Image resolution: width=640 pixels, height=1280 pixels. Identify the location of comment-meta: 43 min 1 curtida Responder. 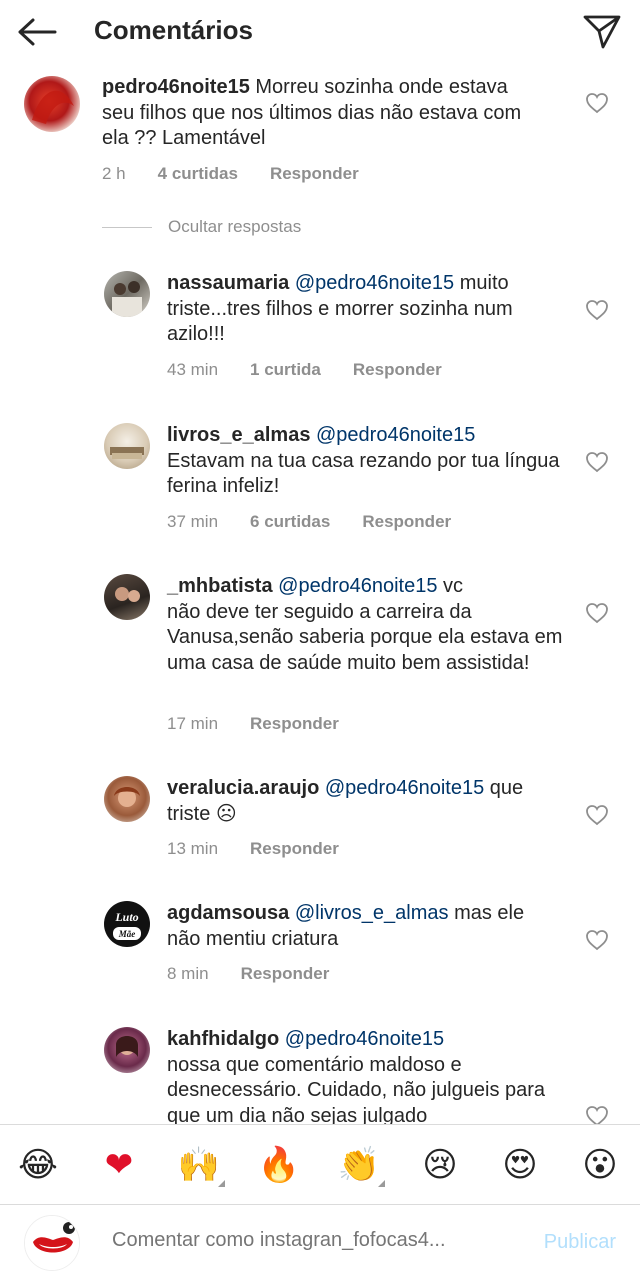
(320, 370).